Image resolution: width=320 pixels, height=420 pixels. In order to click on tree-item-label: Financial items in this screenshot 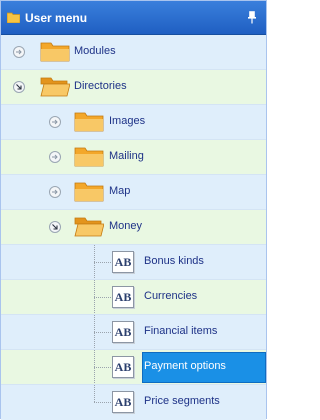, I will do `click(181, 331)`.